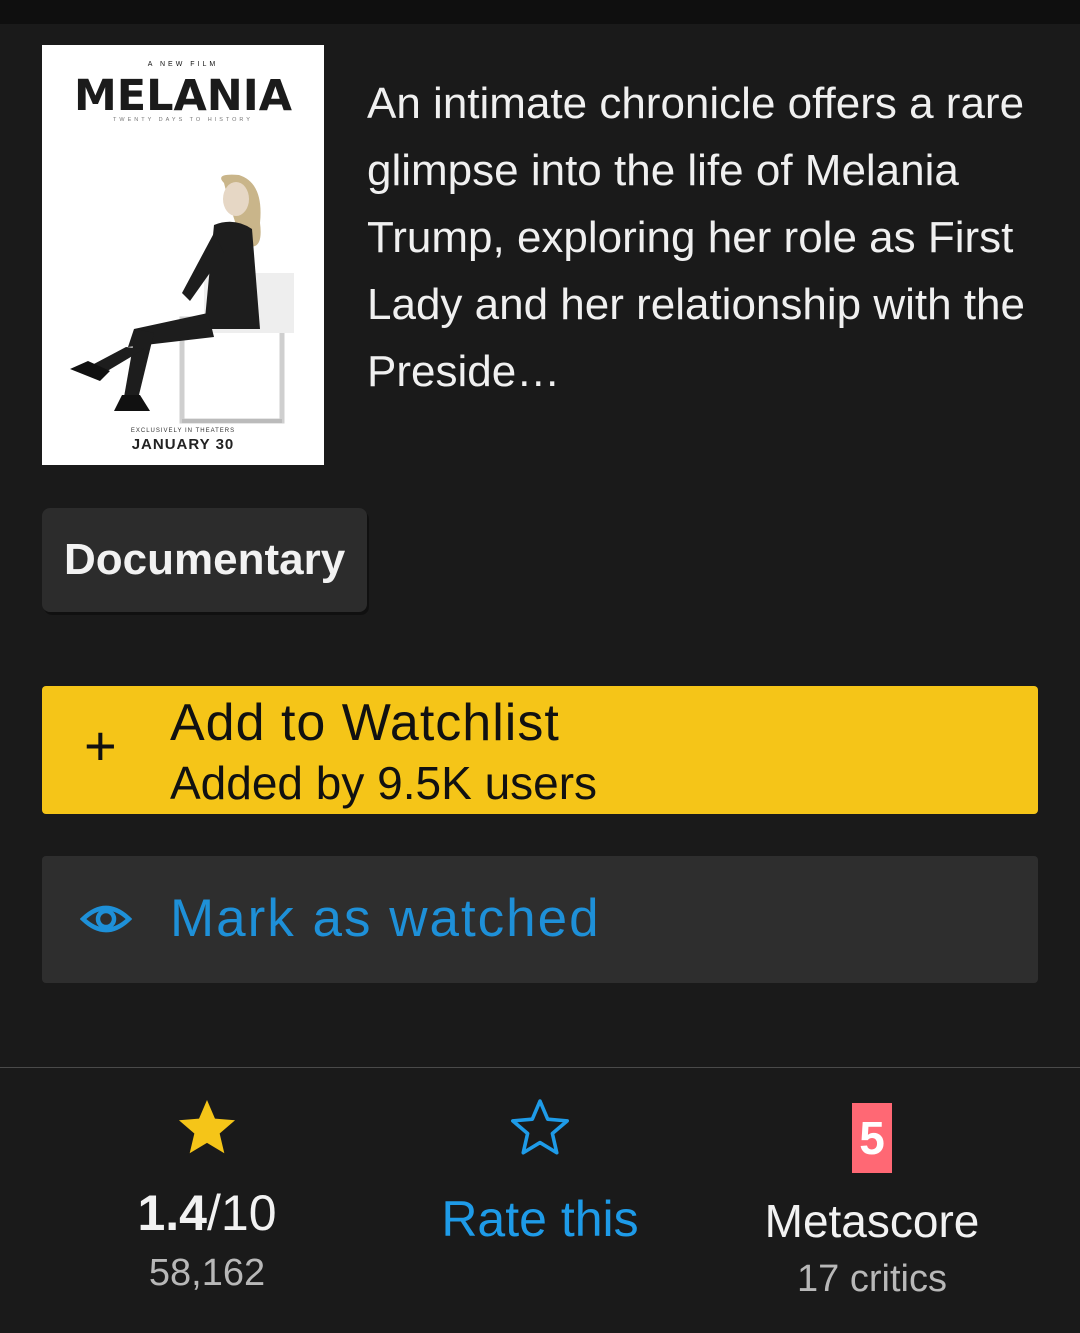  Describe the element at coordinates (385, 918) in the screenshot. I see `watched-label: Mark as watched` at that location.